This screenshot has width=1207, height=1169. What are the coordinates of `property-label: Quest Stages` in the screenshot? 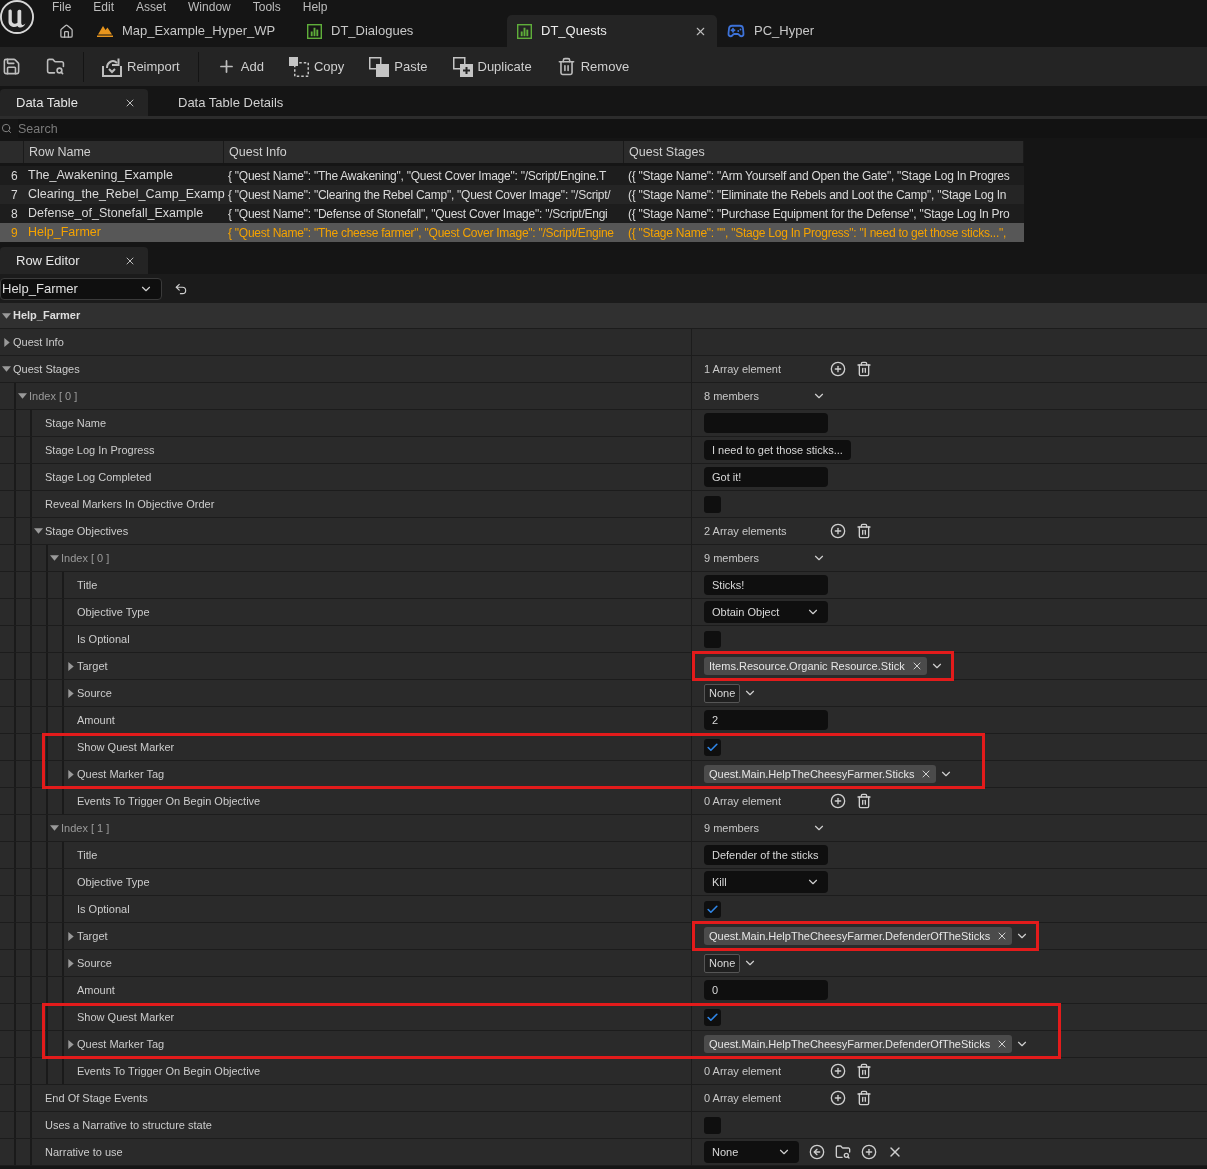 It's located at (46, 369).